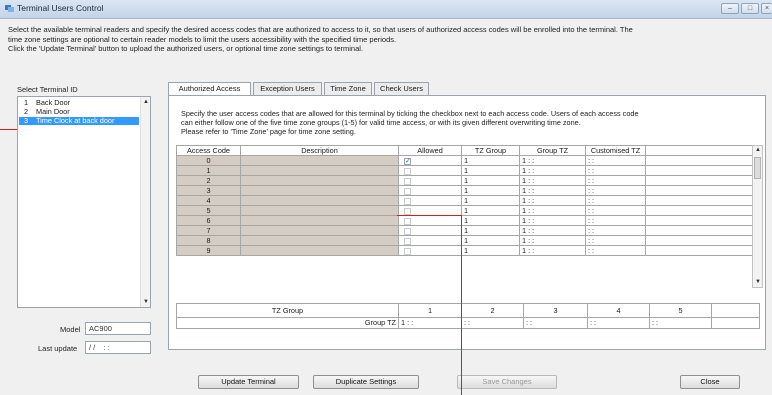 This screenshot has height=395, width=772. What do you see at coordinates (208, 150) in the screenshot?
I see `column-header: Access Code` at bounding box center [208, 150].